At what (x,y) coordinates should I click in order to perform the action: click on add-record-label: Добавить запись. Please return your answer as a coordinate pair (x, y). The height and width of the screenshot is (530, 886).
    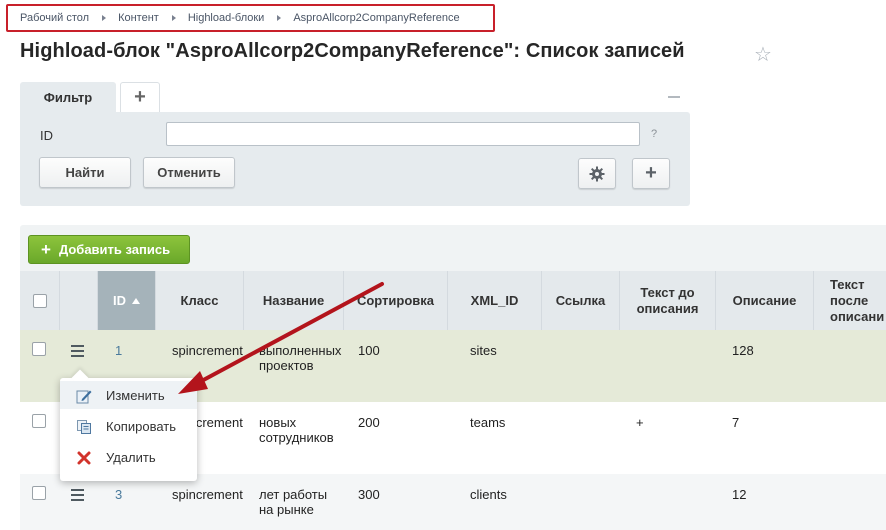
    Looking at the image, I should click on (114, 249).